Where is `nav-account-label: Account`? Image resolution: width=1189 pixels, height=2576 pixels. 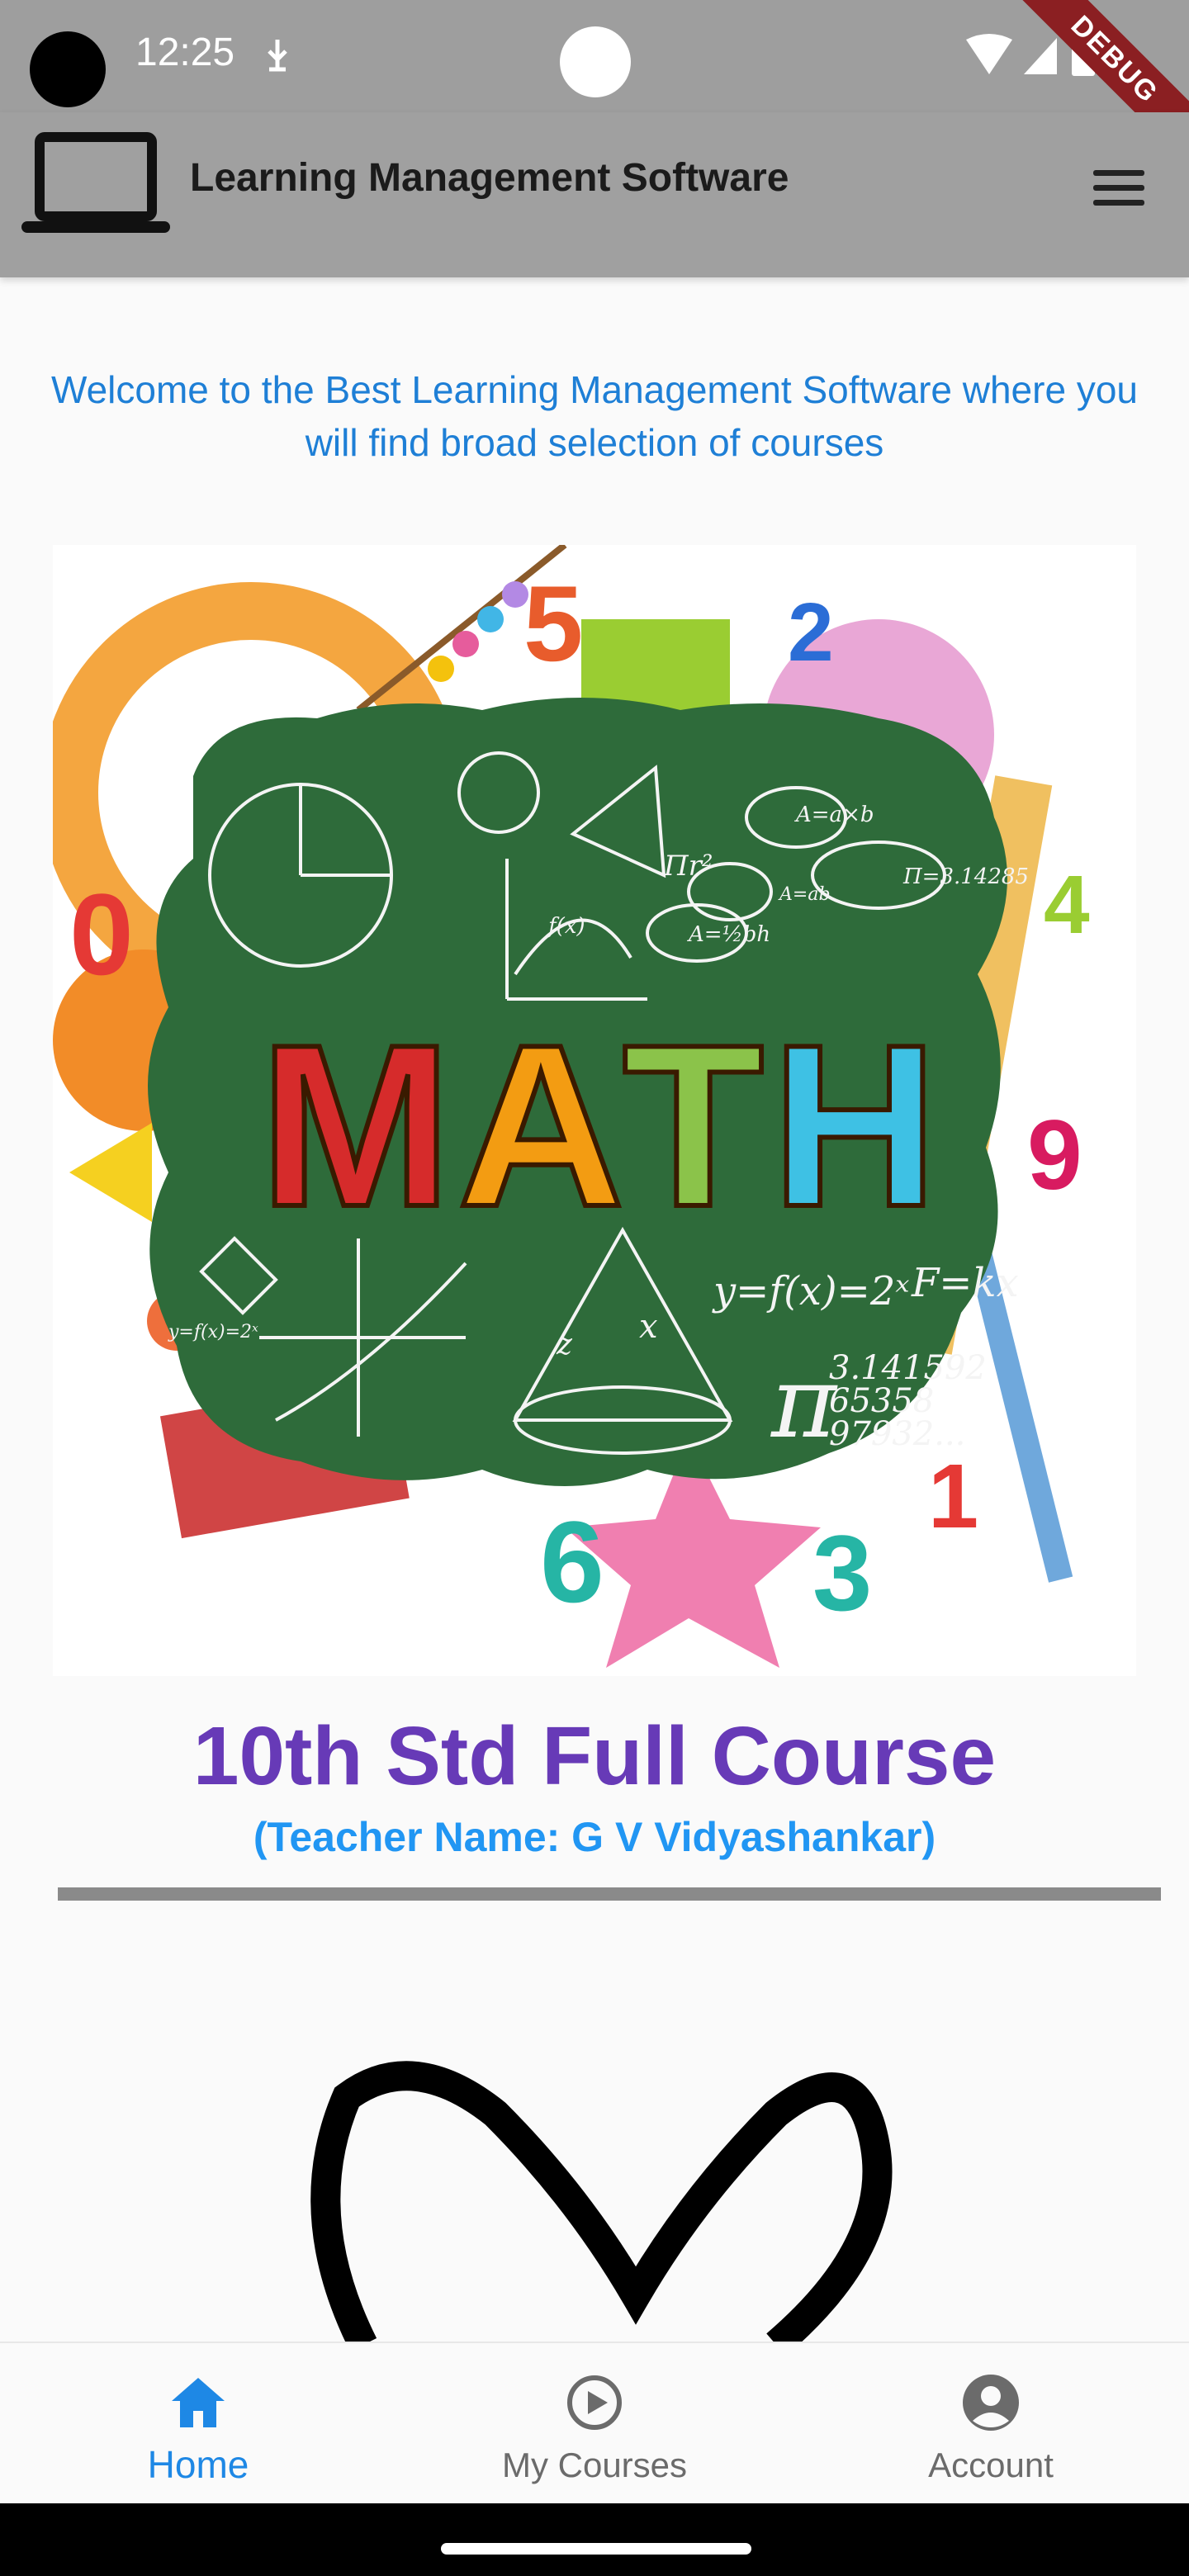
nav-account-label: Account is located at coordinates (991, 2465).